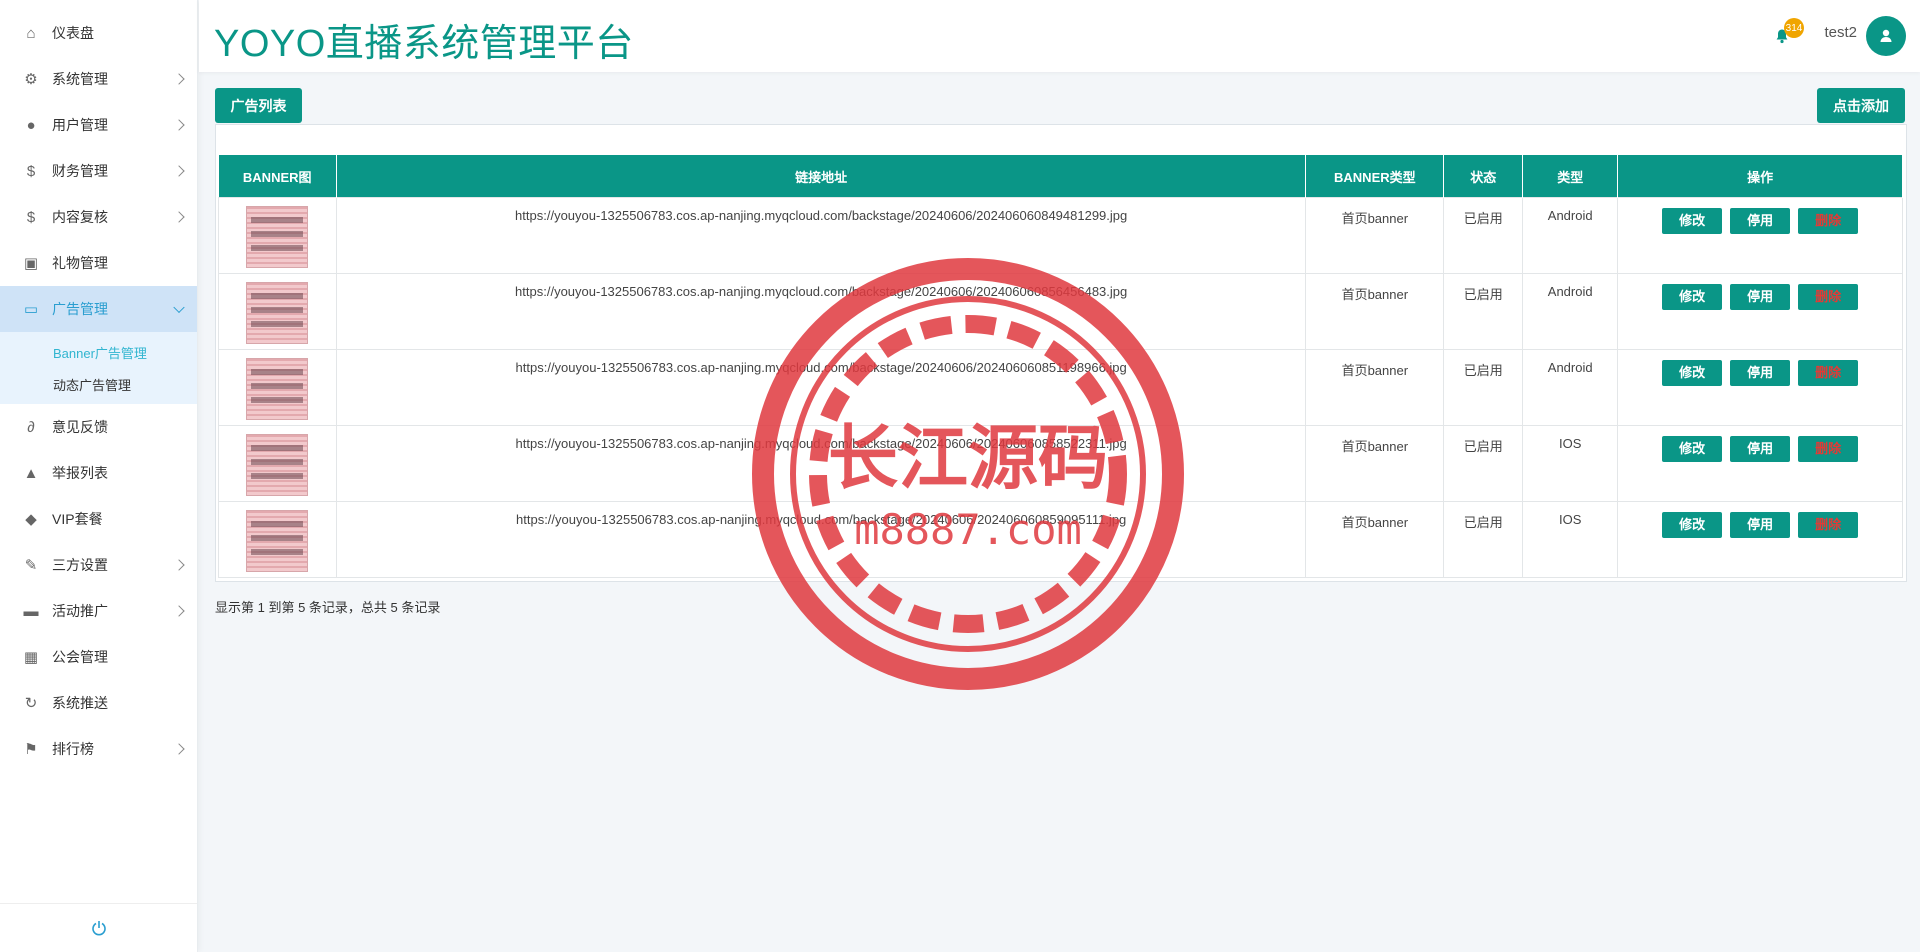  Describe the element at coordinates (31, 125) in the screenshot. I see `user-icon: ●` at that location.